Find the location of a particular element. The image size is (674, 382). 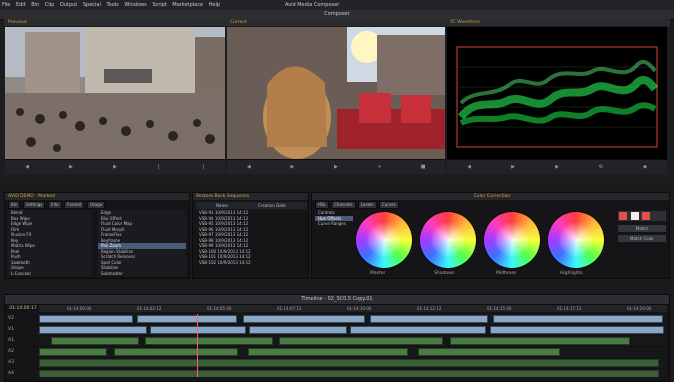

menu-help: Help is located at coordinates (214, 5).